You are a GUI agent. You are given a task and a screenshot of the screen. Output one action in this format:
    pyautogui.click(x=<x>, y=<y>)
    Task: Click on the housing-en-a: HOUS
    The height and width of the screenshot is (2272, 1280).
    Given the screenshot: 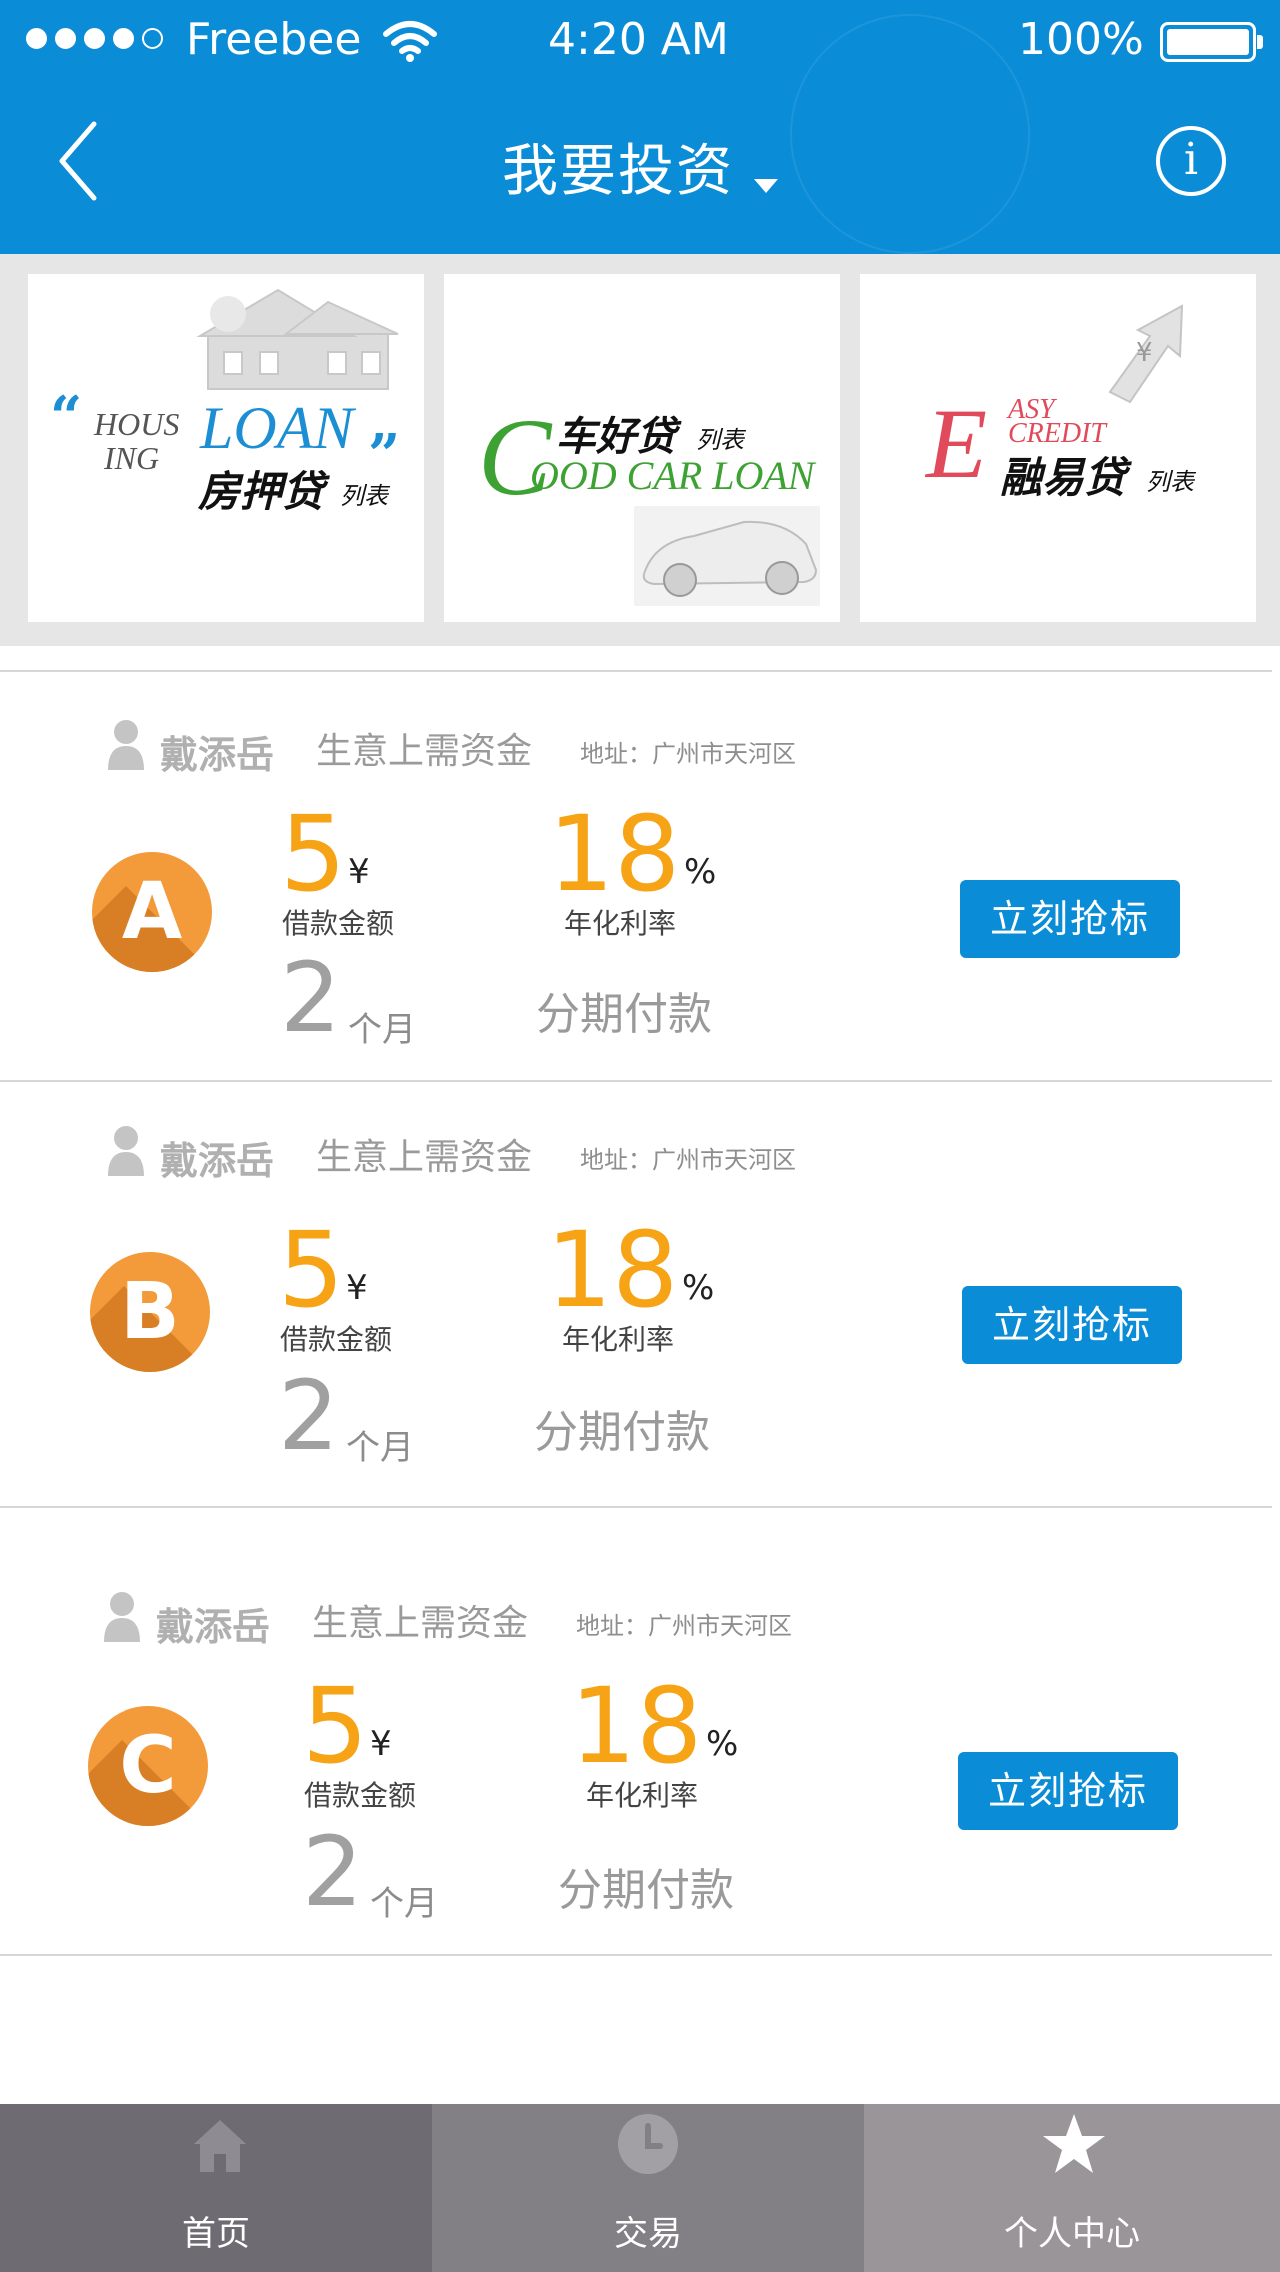 What is the action you would take?
    pyautogui.click(x=137, y=424)
    